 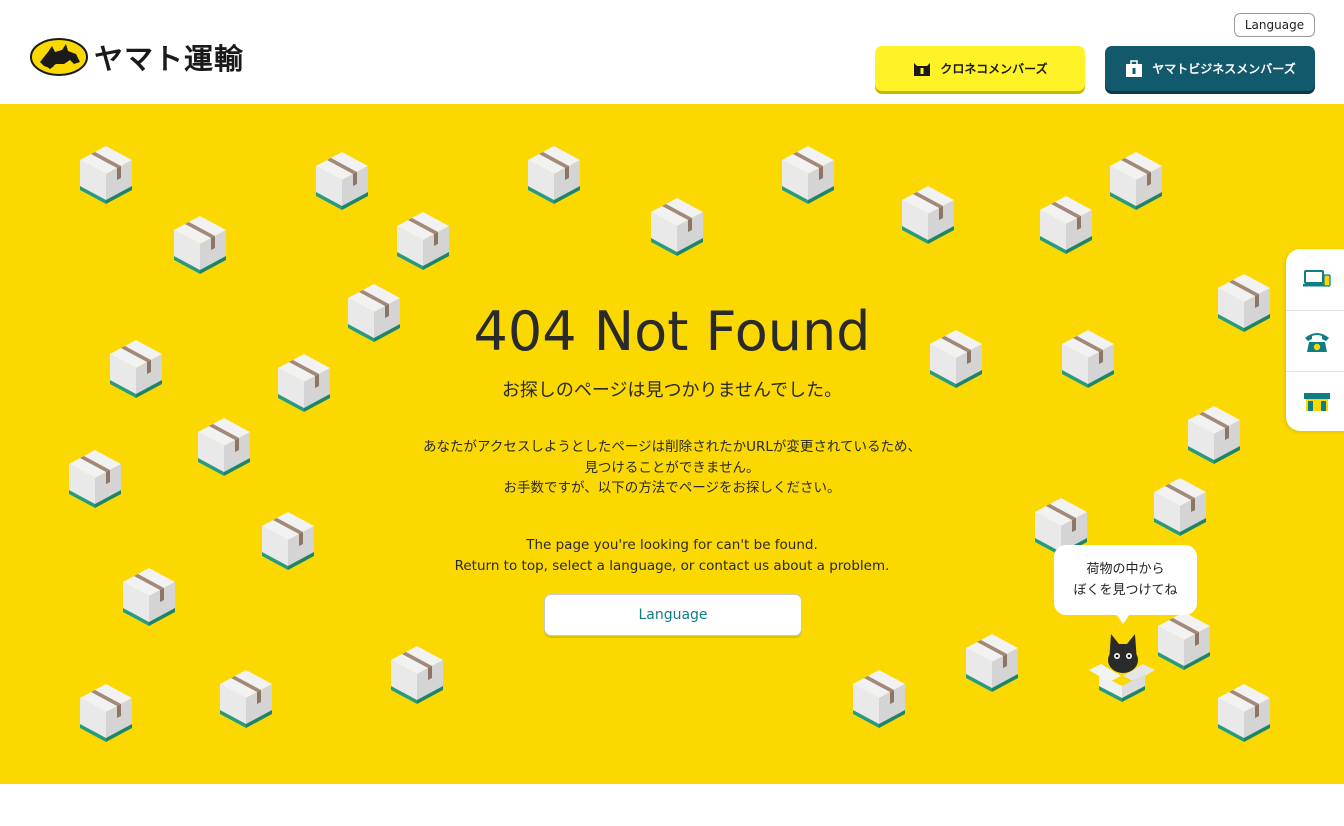 What do you see at coordinates (672, 447) in the screenshot?
I see `ja-line: あなたがアクセスしようとしたページは削除されたかURLが変更されているため、` at bounding box center [672, 447].